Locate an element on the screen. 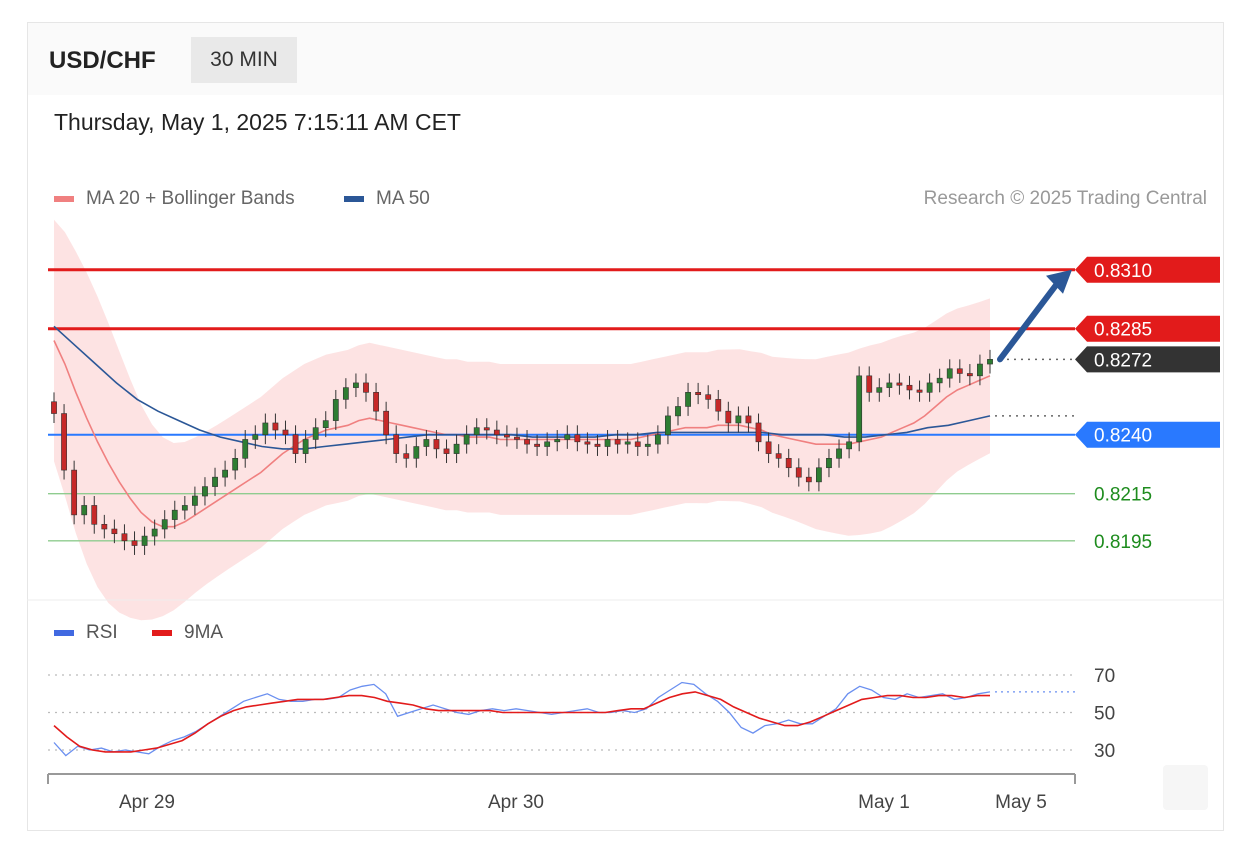  legend-ma20: MA 20 + Bollinger Bands is located at coordinates (174, 199).